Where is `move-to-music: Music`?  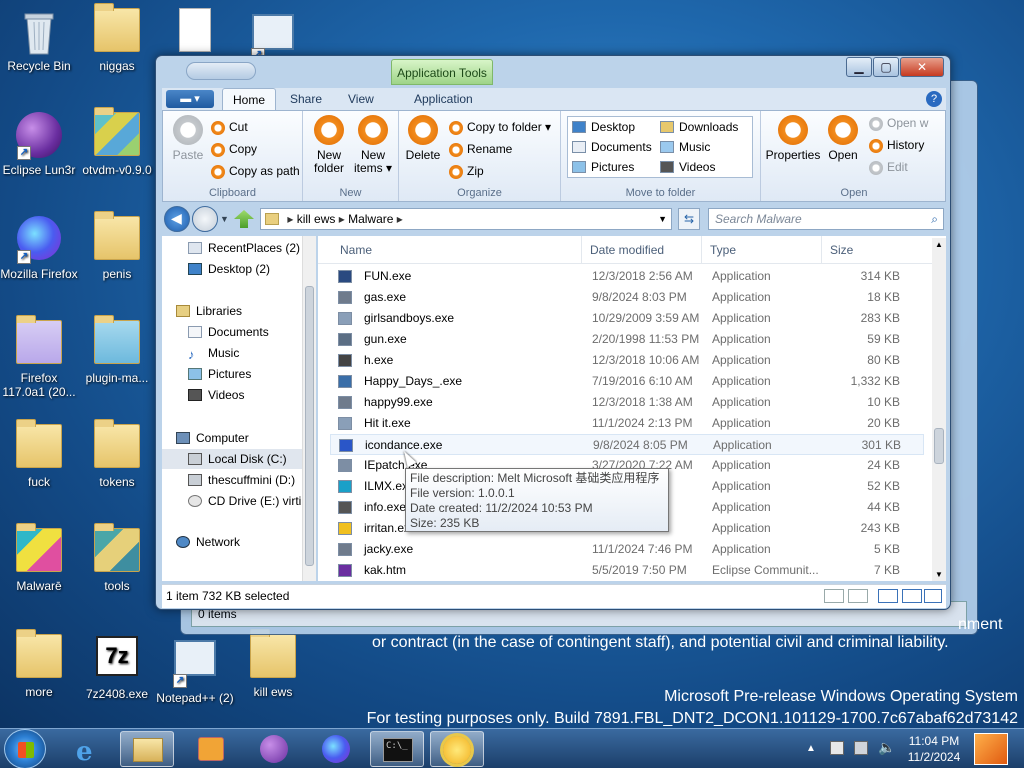
move-to-music: Music is located at coordinates (685, 147).